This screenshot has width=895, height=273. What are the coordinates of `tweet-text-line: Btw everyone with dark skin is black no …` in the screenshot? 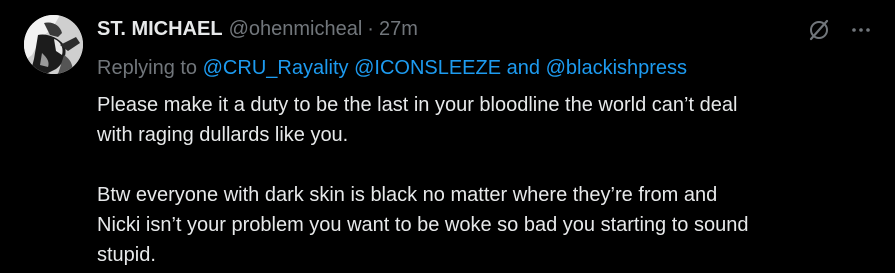 It's located at (407, 195).